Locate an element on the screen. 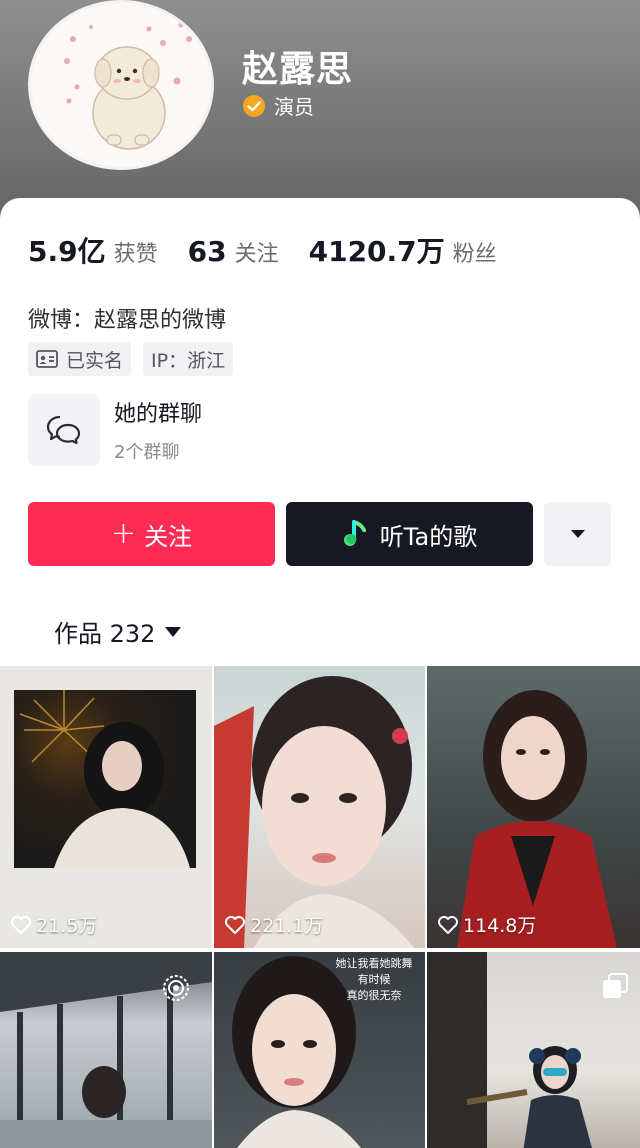 The image size is (640, 1148). like-count: 221.1万 is located at coordinates (273, 924).